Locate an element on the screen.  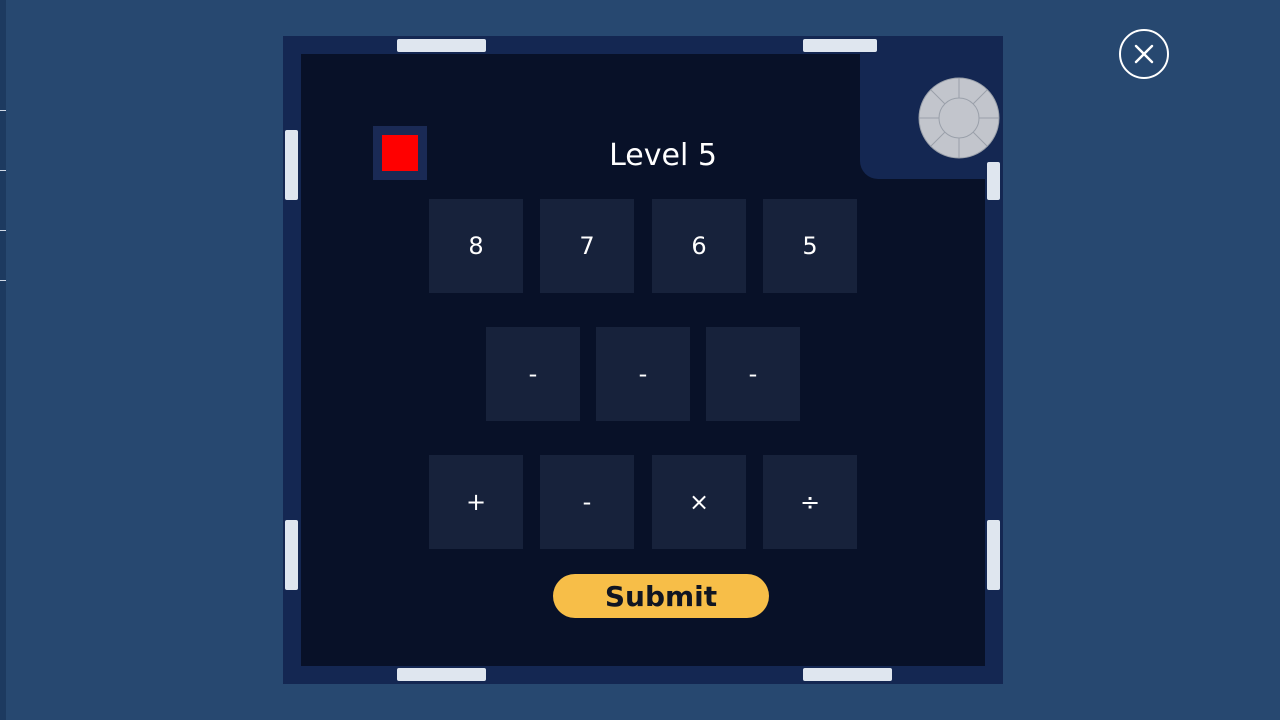
number-tile: 7 is located at coordinates (587, 246).